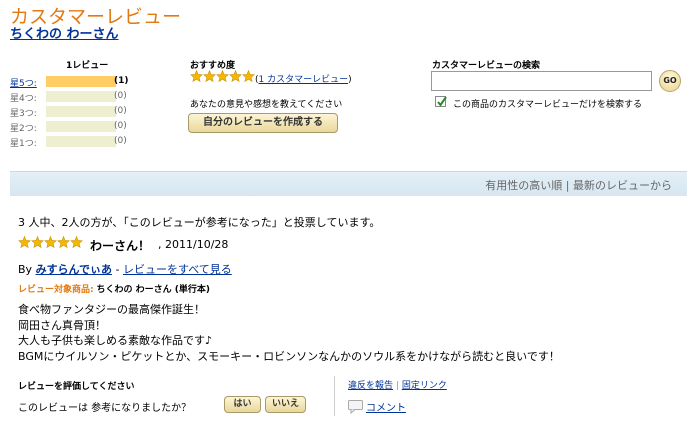 The height and width of the screenshot is (424, 687). What do you see at coordinates (424, 386) in the screenshot?
I see `permalink-link: 固定リンク` at bounding box center [424, 386].